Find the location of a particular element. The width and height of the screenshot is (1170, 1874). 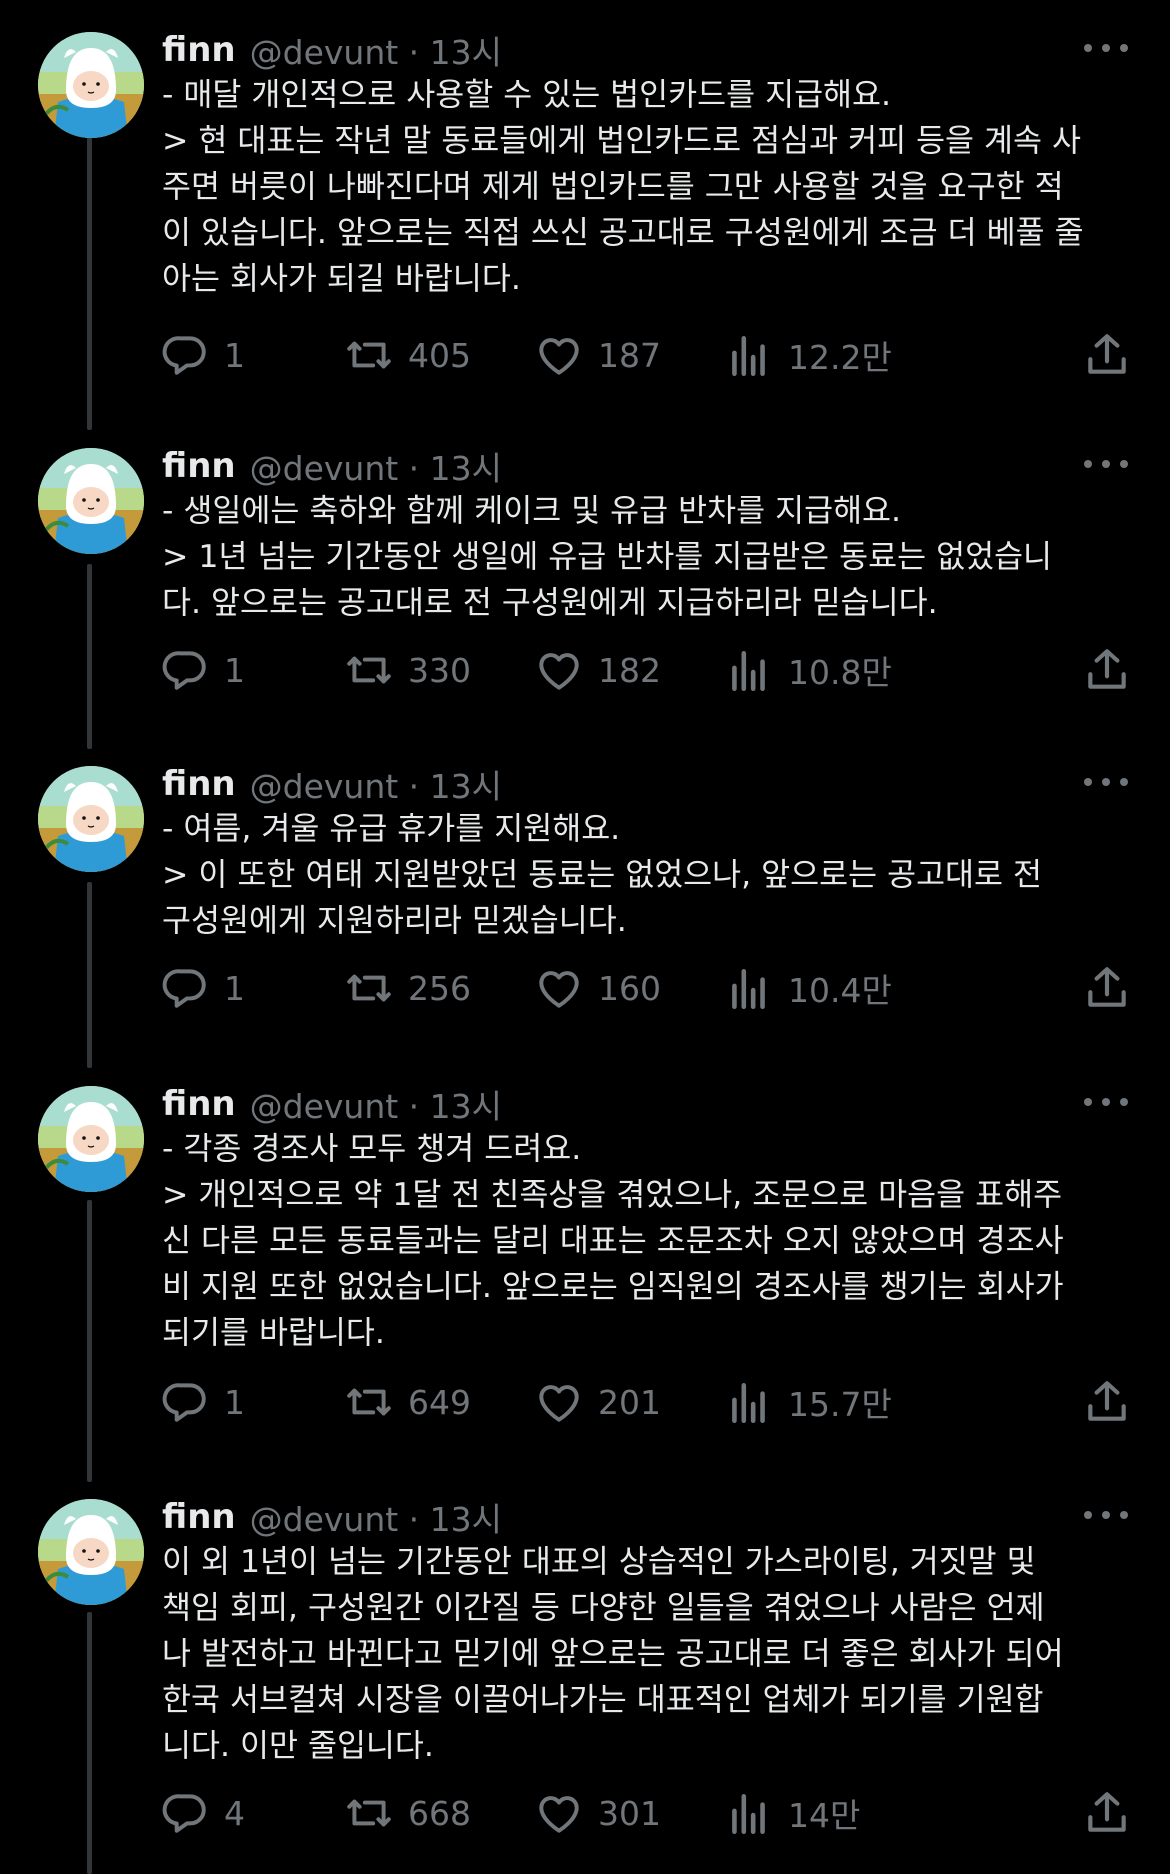

reply-button: 4 is located at coordinates (202, 1813).